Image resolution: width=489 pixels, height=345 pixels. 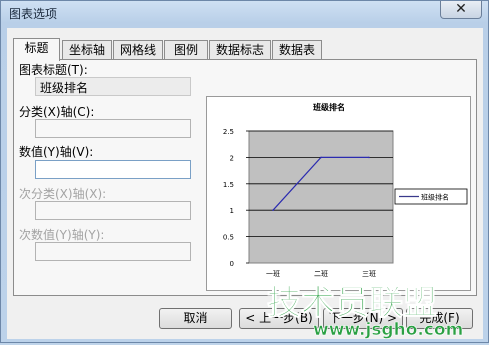 I want to click on close-button: ✕, so click(x=461, y=10).